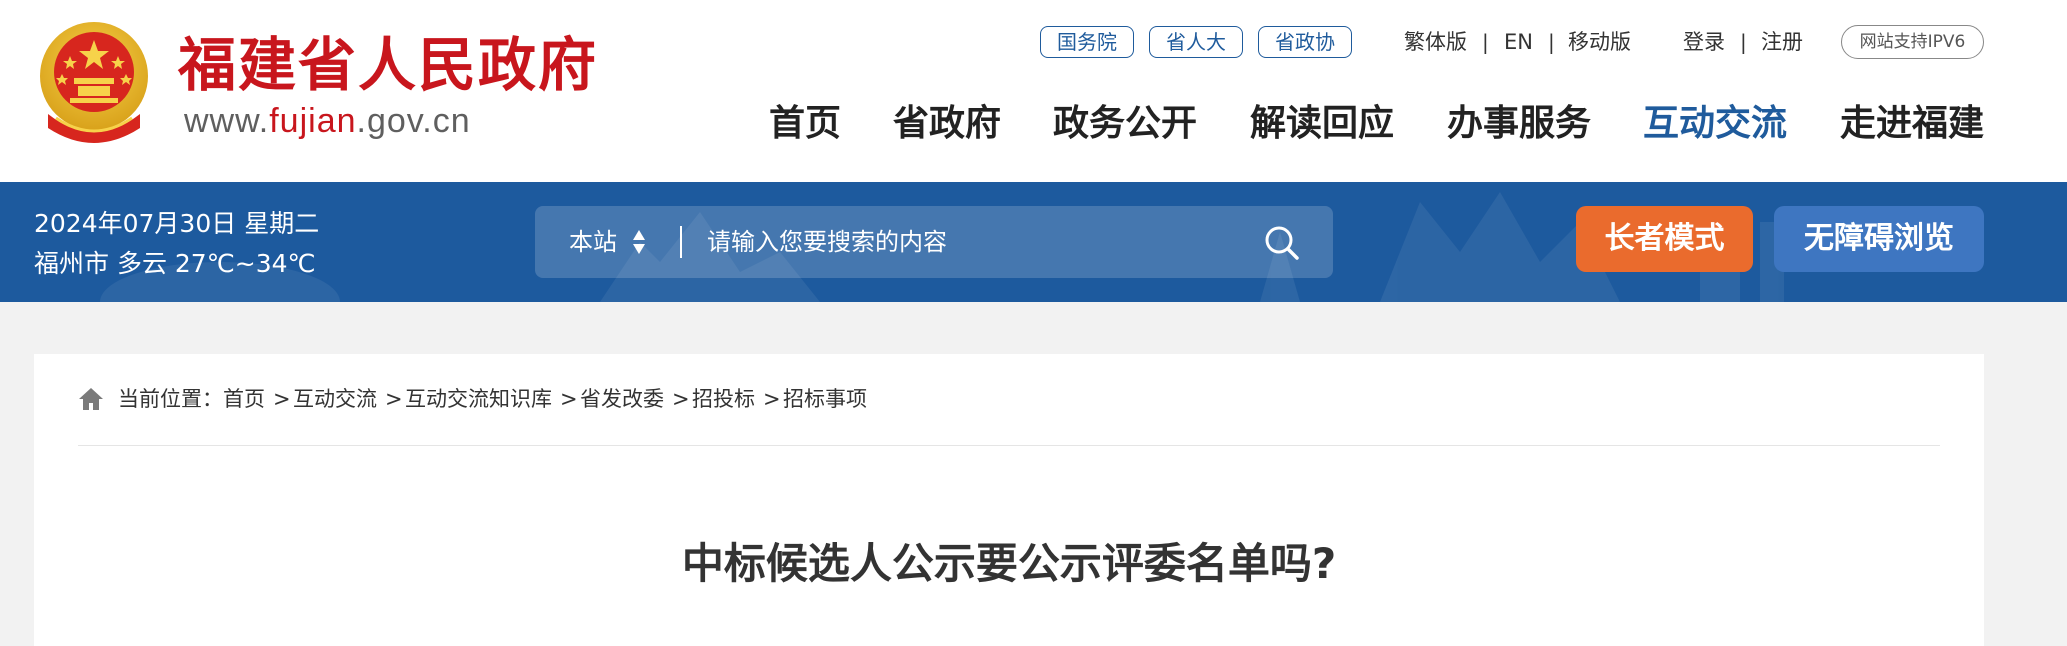  I want to click on search-icon, so click(1282, 243).